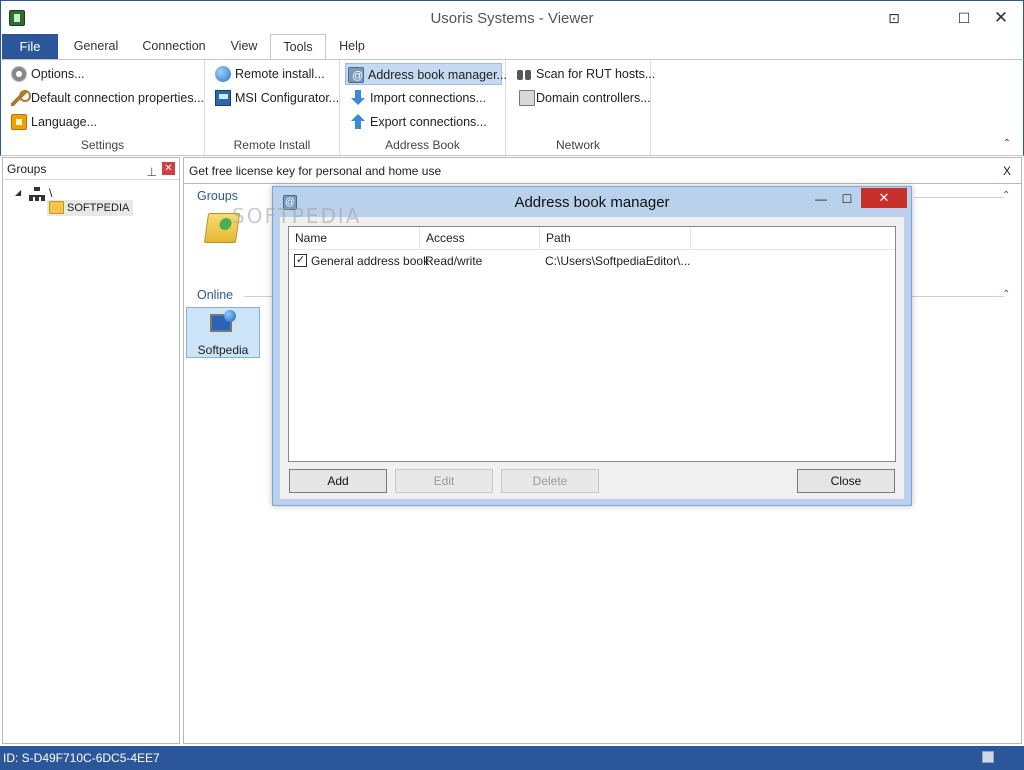 The image size is (1024, 770). What do you see at coordinates (422, 145) in the screenshot?
I see `ribbon-group-label-address-book: Address Book` at bounding box center [422, 145].